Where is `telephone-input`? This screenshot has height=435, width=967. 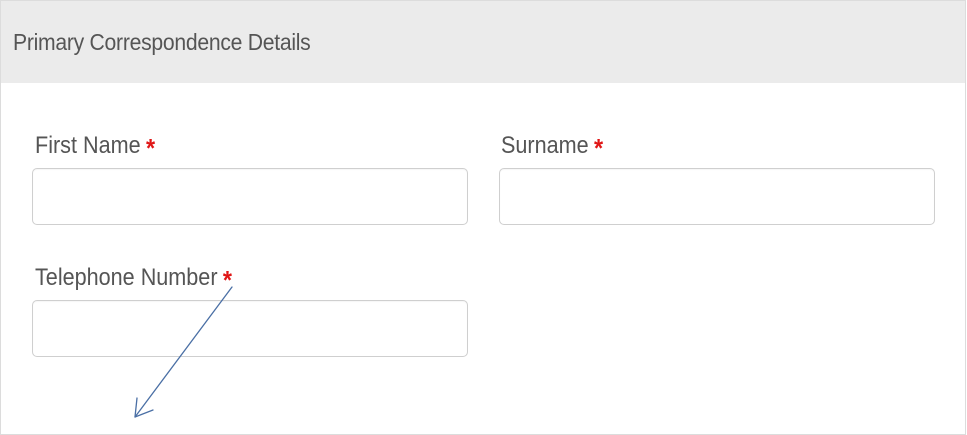
telephone-input is located at coordinates (250, 328).